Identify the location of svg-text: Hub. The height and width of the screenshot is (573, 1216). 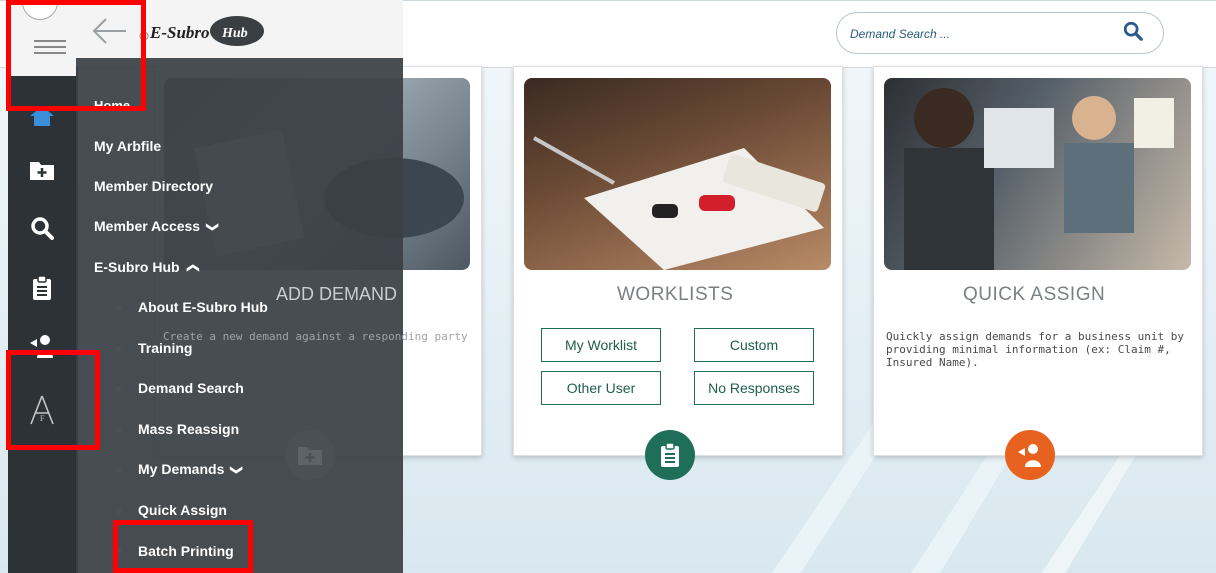
(234, 33).